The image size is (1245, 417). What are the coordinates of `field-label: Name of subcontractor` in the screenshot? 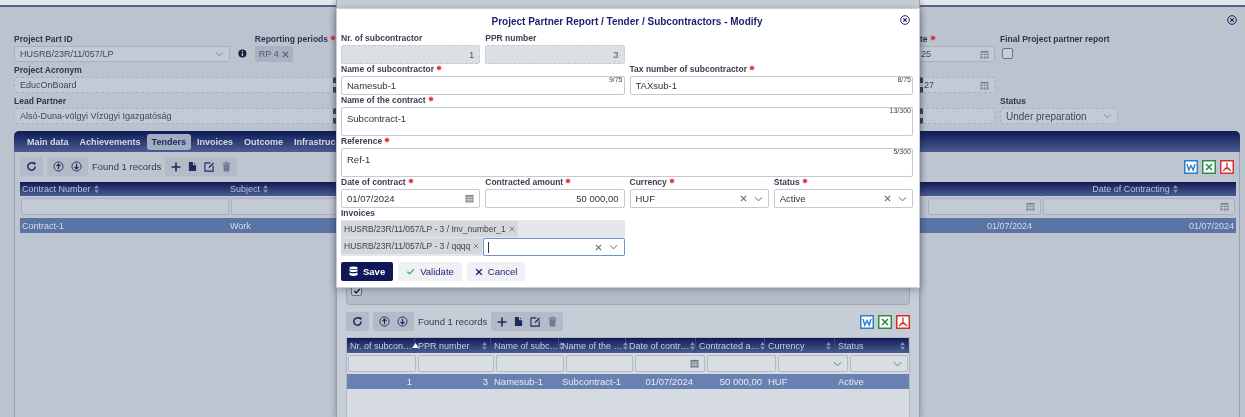 It's located at (388, 69).